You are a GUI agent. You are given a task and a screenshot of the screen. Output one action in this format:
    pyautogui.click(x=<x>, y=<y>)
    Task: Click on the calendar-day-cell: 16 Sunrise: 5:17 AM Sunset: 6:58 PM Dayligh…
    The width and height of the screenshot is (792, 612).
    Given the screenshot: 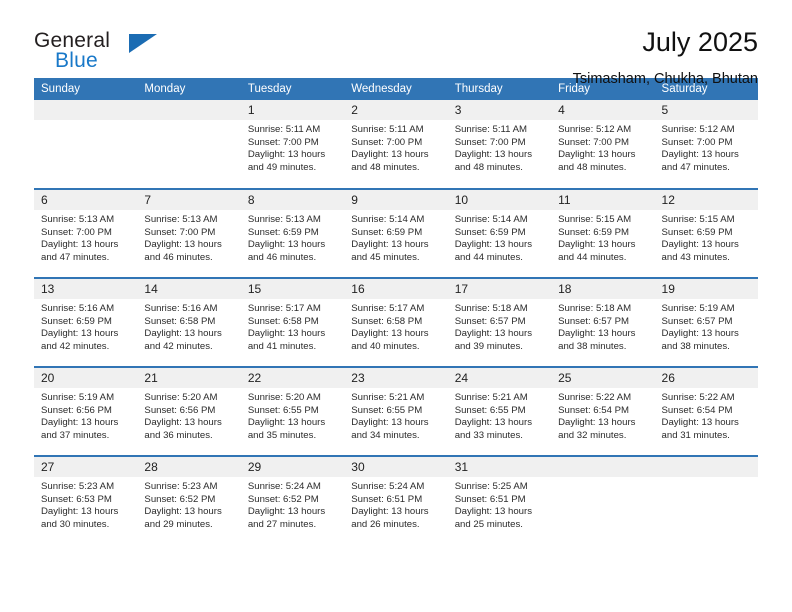 What is the action you would take?
    pyautogui.click(x=396, y=322)
    